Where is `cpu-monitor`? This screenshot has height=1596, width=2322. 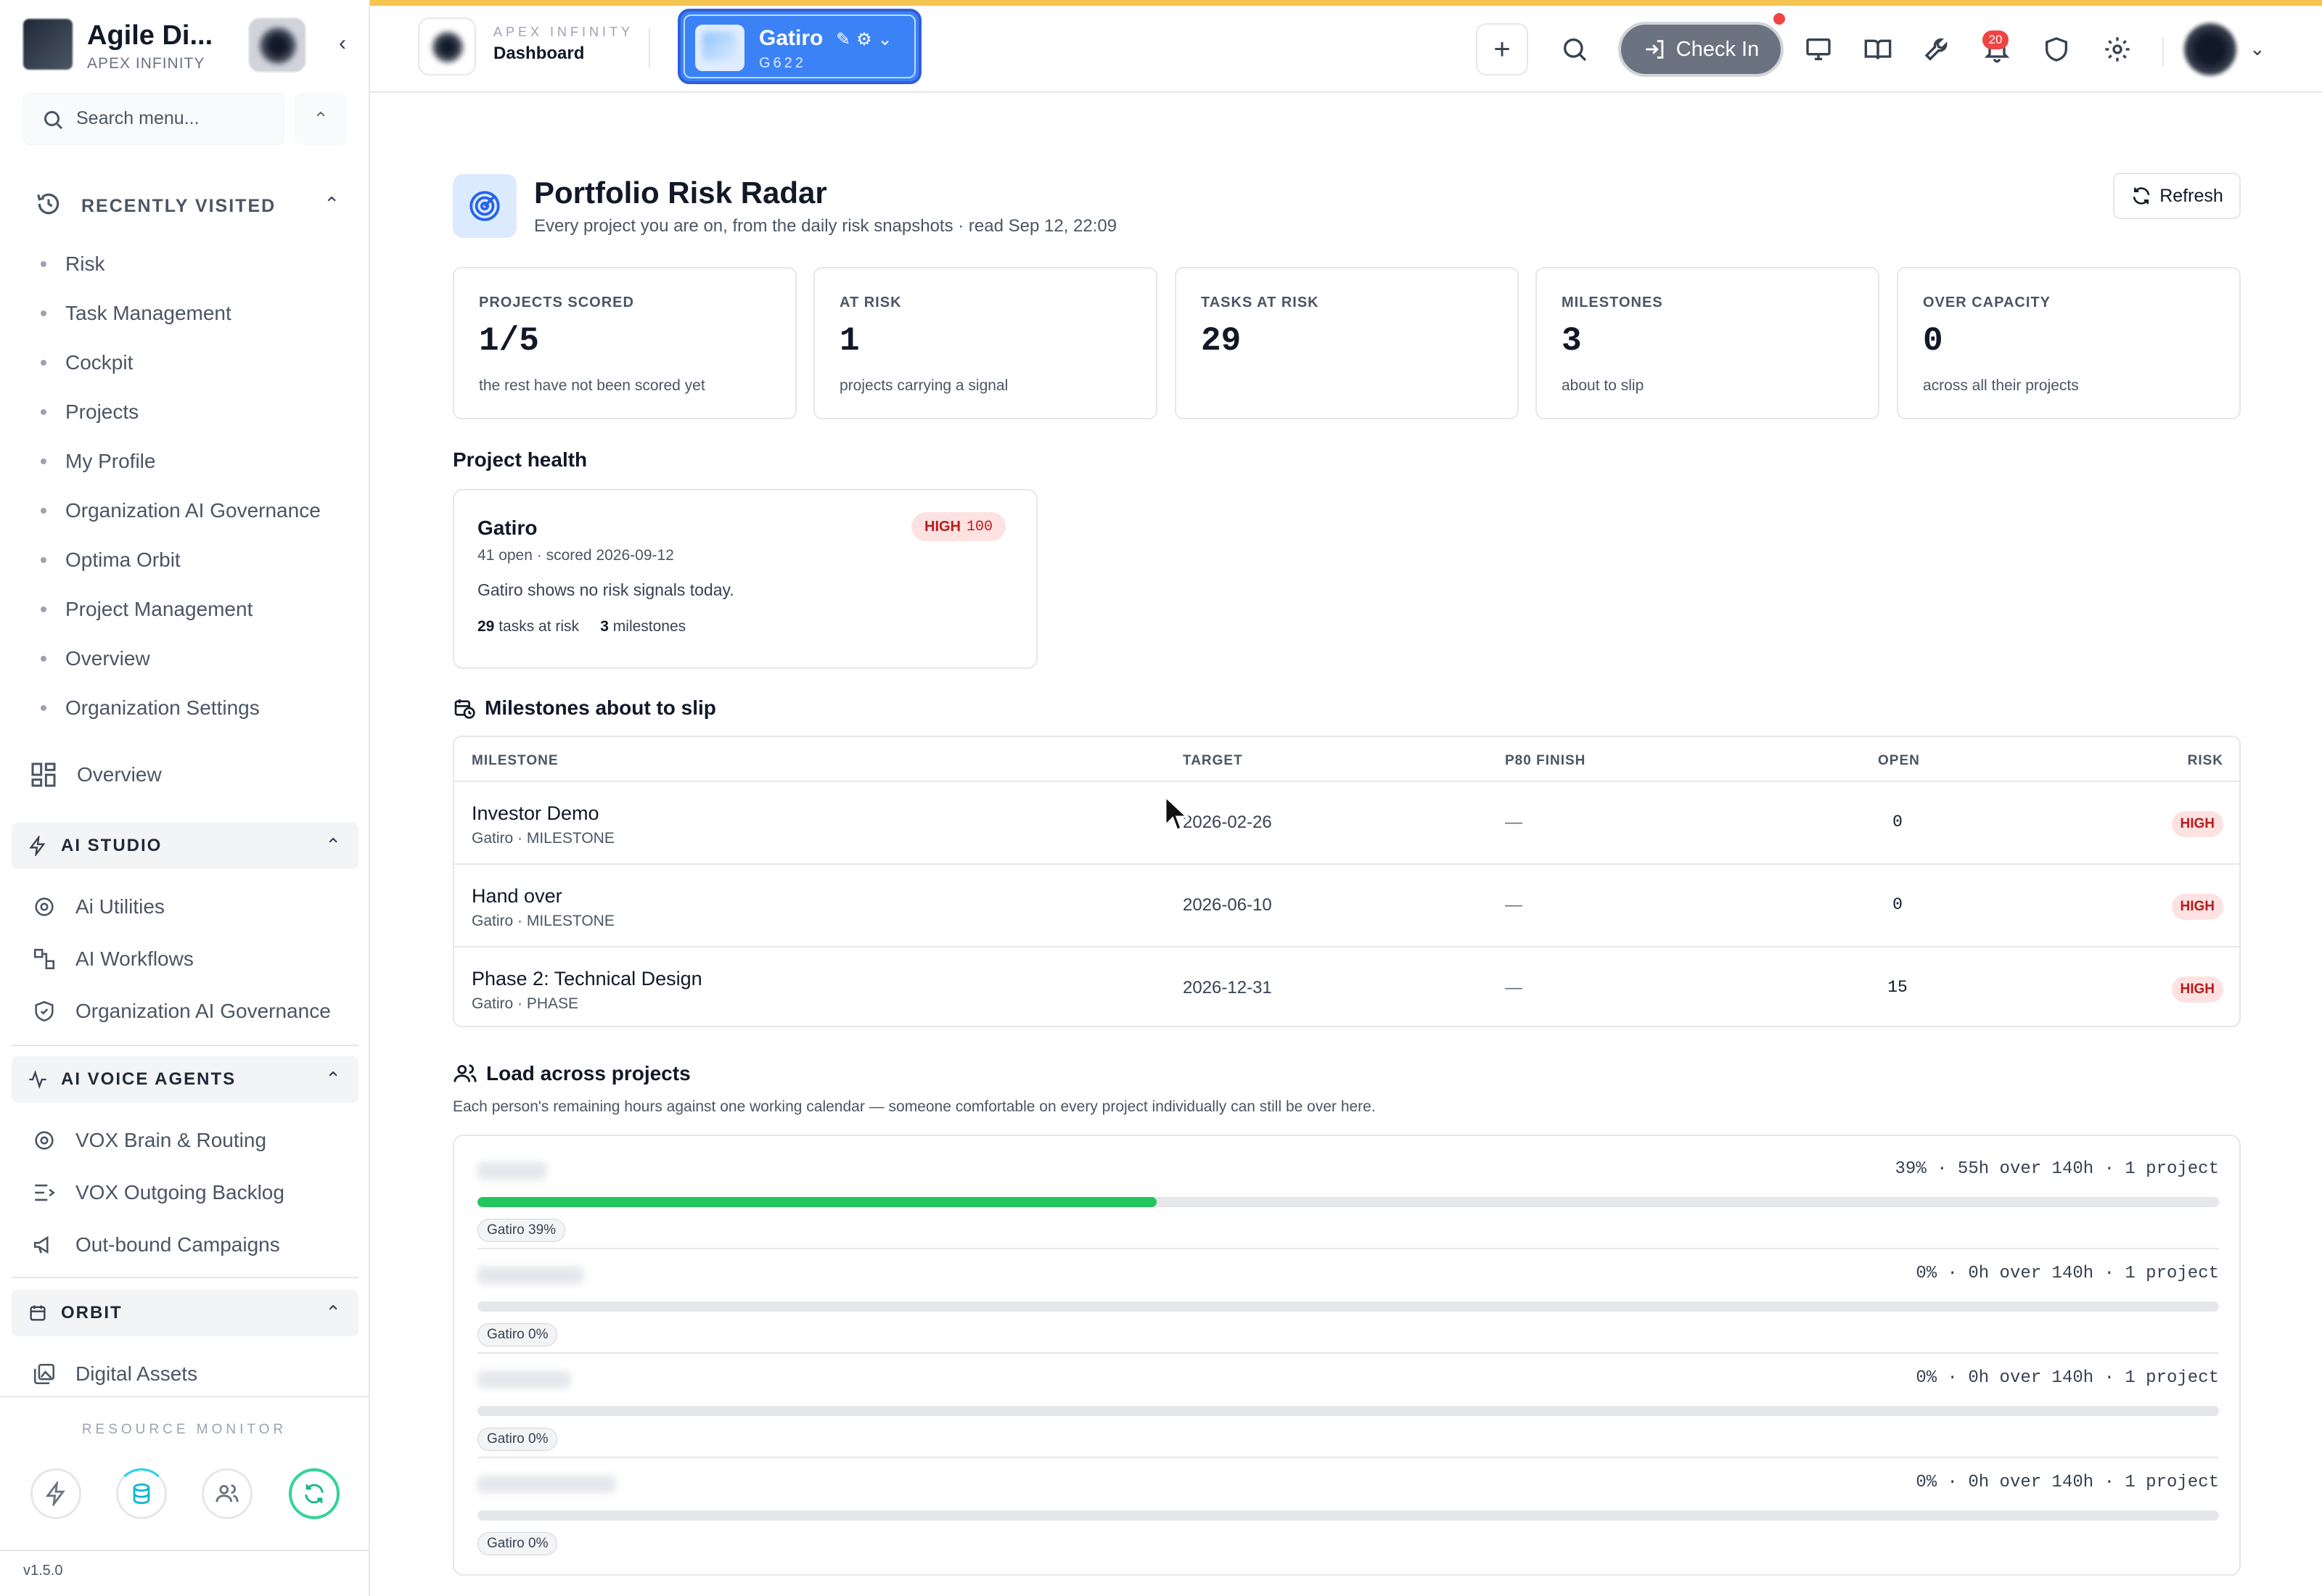
cpu-monitor is located at coordinates (55, 1494).